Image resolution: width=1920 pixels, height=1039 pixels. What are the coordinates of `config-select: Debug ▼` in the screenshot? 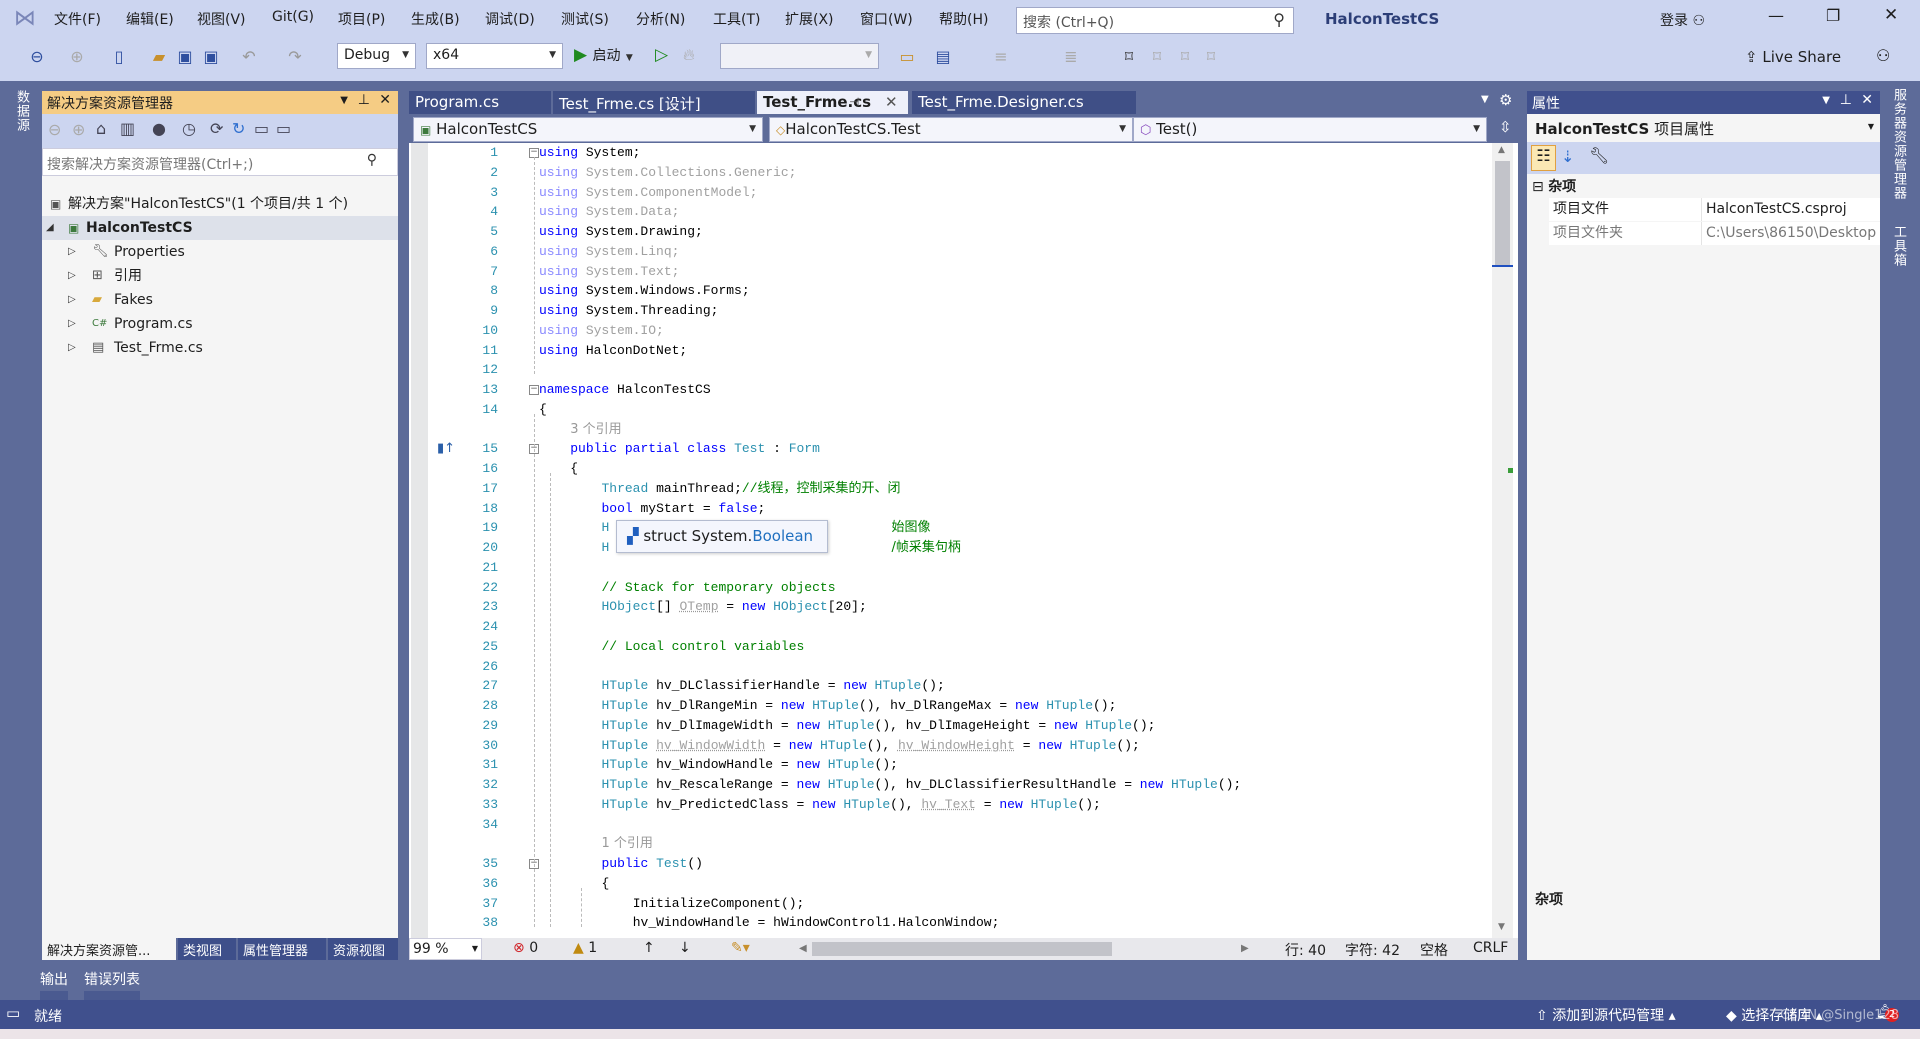 It's located at (376, 56).